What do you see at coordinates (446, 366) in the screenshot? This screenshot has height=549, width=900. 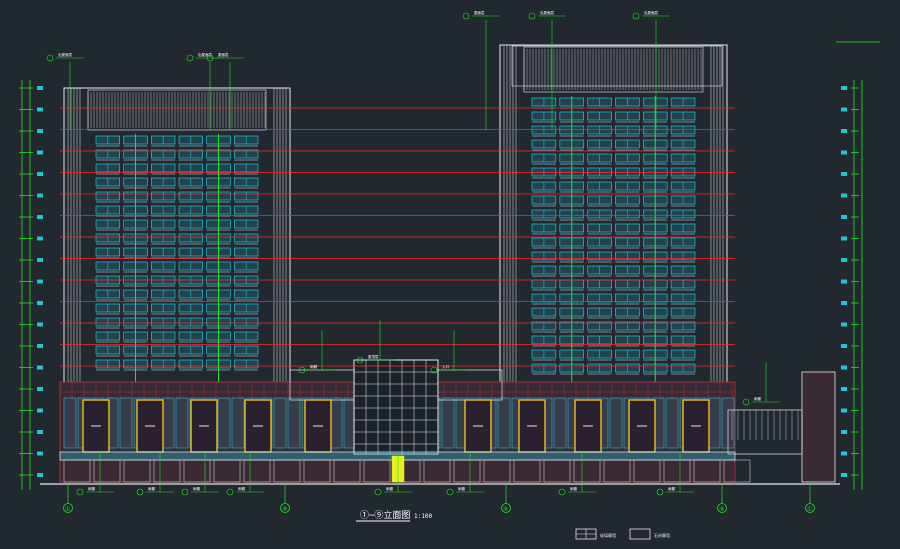 I see `callout-text: 入口` at bounding box center [446, 366].